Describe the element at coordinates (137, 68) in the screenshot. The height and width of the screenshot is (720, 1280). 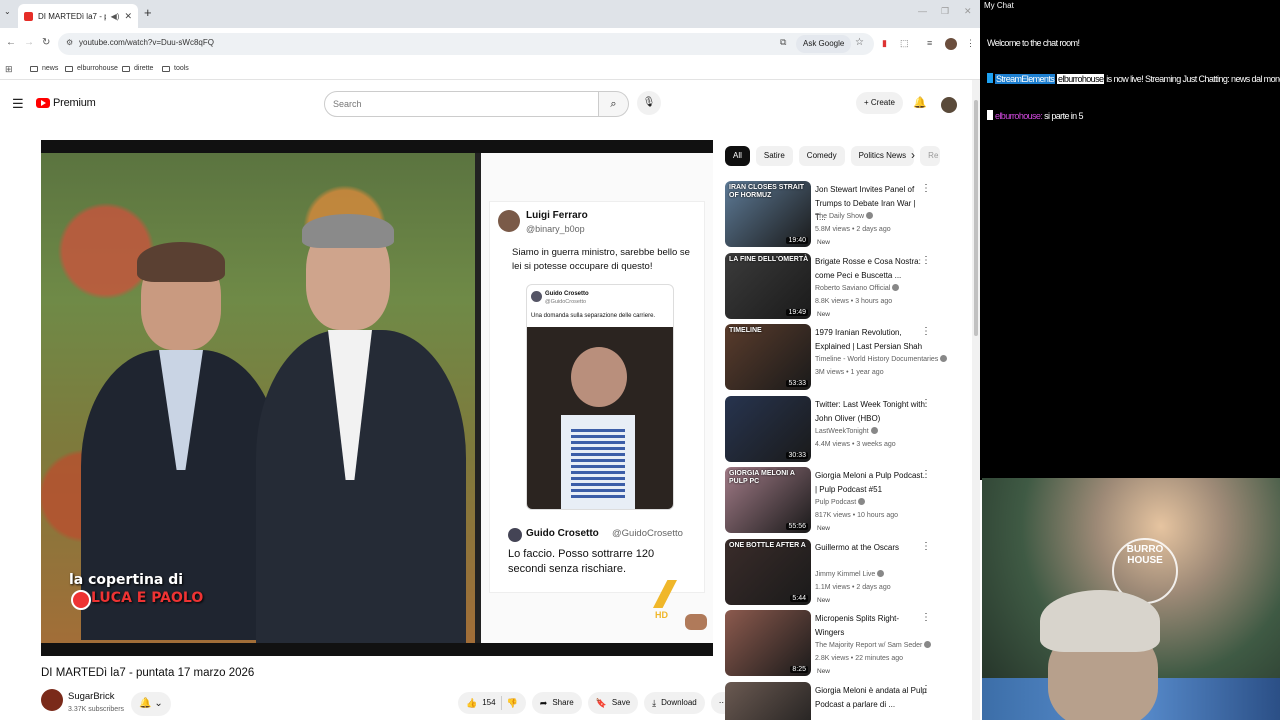
I see `bookmark-folder: dirette` at that location.